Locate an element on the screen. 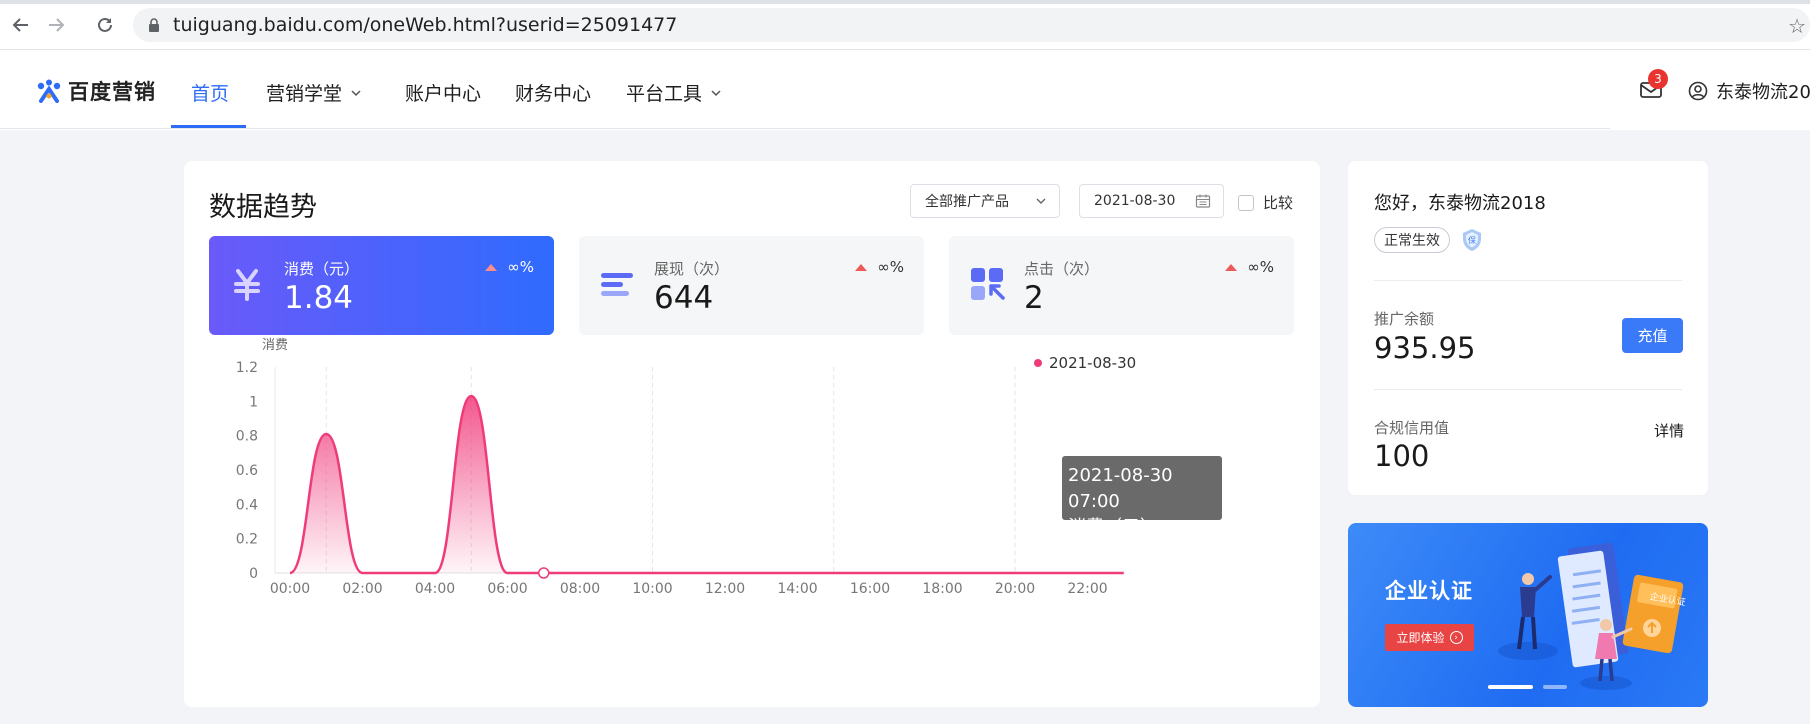 The width and height of the screenshot is (1810, 724). nav-home: 首页 is located at coordinates (210, 92).